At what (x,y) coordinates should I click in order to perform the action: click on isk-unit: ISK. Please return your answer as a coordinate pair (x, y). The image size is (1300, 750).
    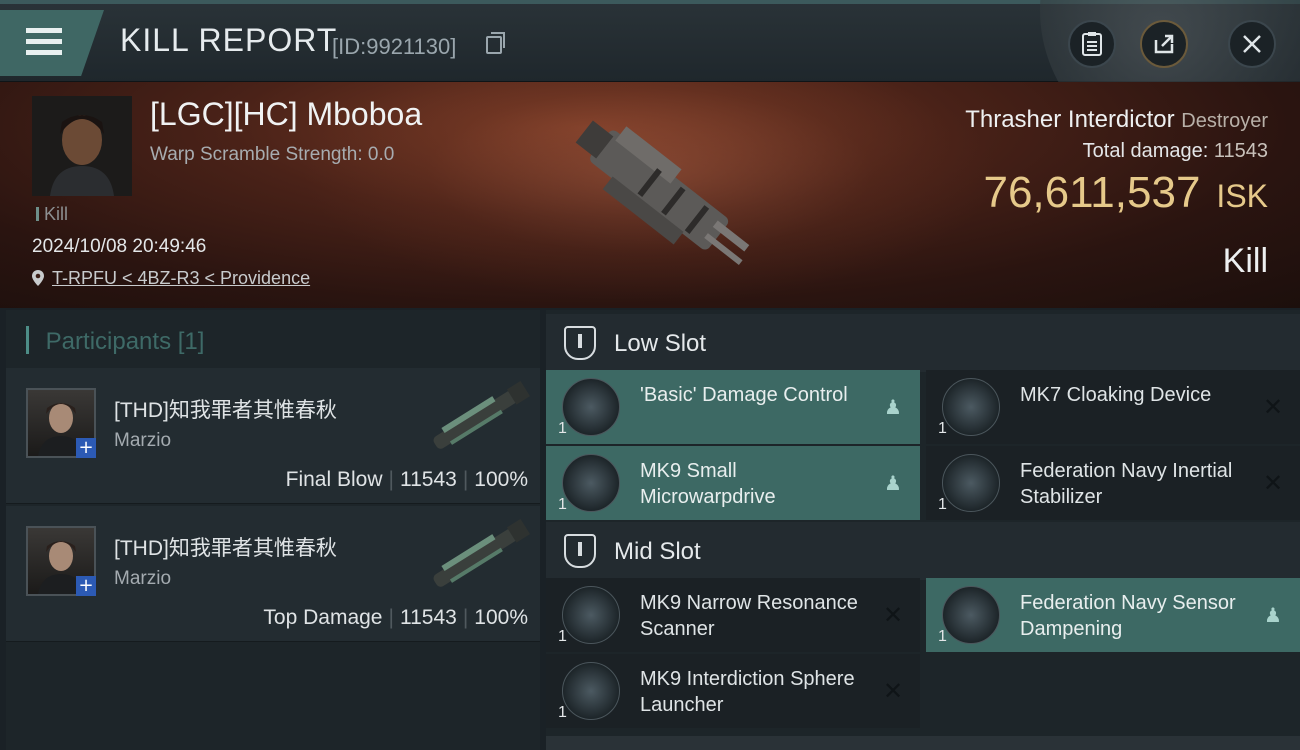
    Looking at the image, I should click on (1242, 196).